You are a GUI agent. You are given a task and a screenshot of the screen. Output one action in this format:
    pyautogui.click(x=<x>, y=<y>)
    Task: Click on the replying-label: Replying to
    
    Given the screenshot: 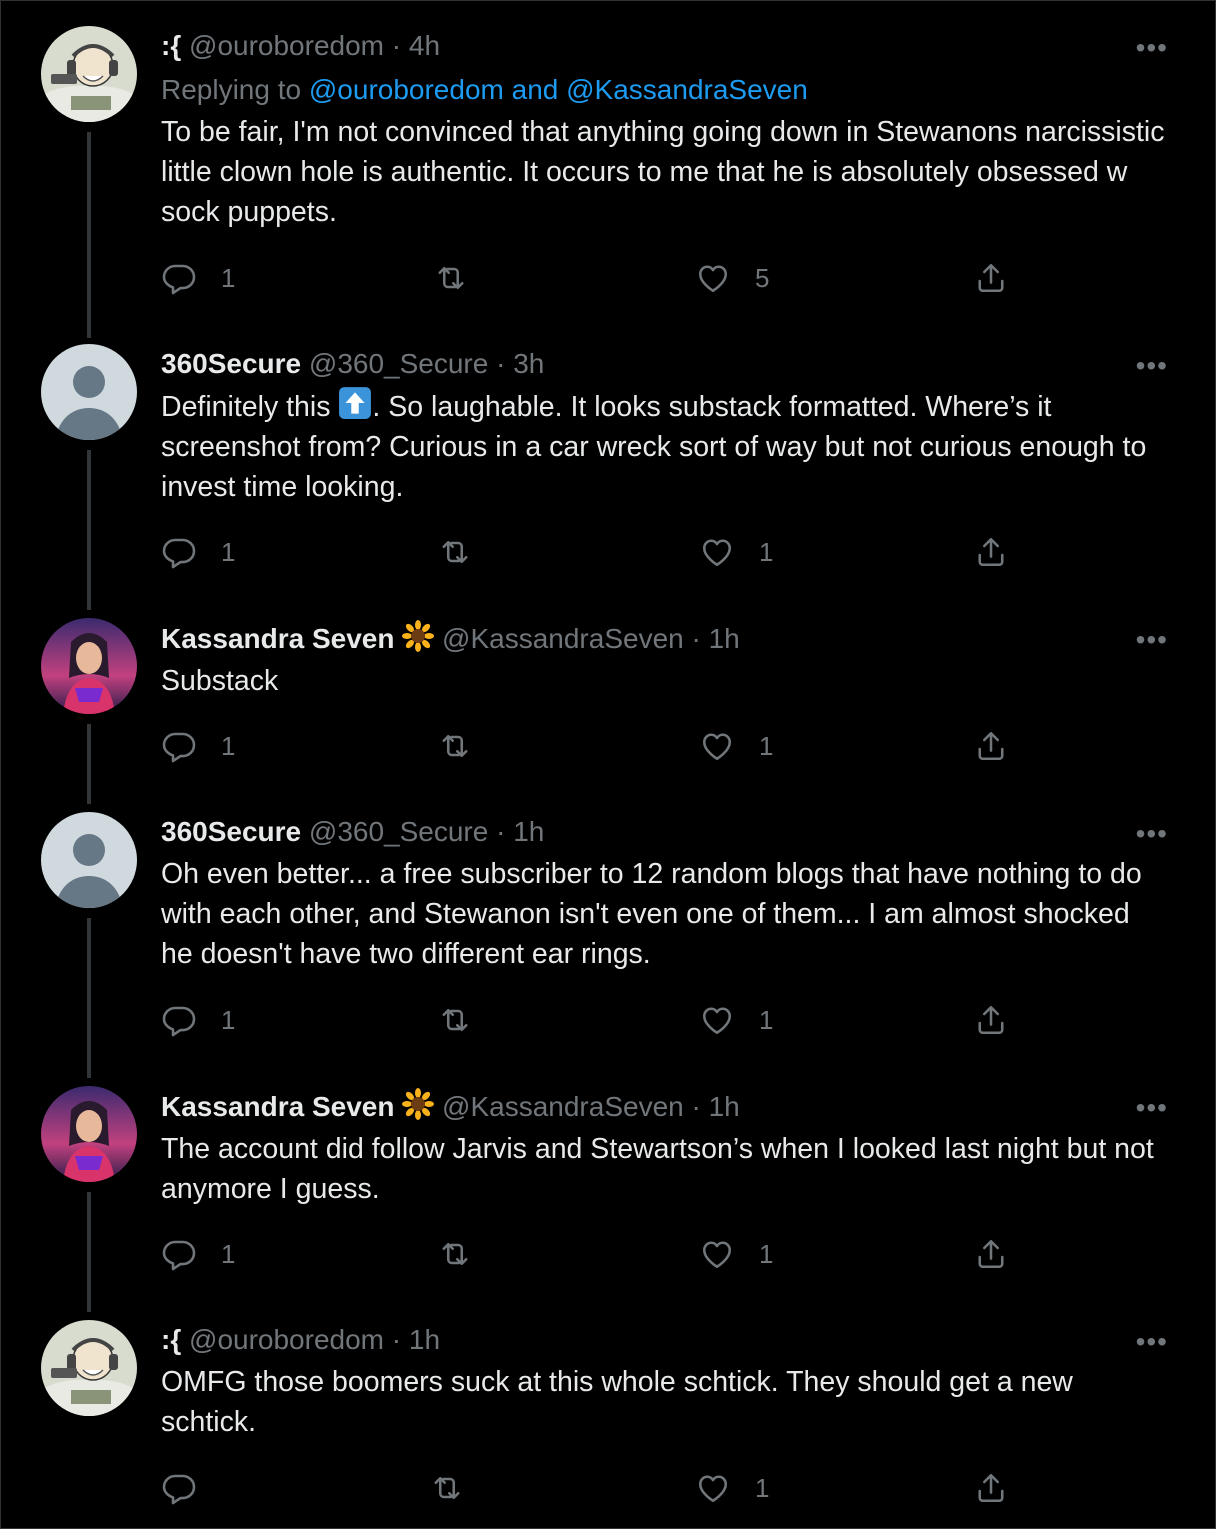 What is the action you would take?
    pyautogui.click(x=231, y=89)
    